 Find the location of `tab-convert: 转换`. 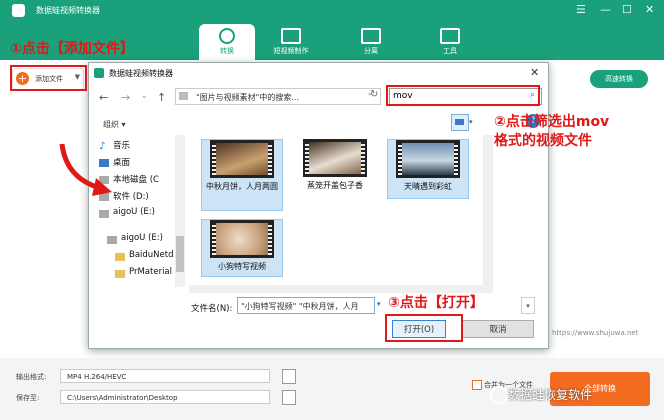

tab-convert: 转换 is located at coordinates (227, 42).